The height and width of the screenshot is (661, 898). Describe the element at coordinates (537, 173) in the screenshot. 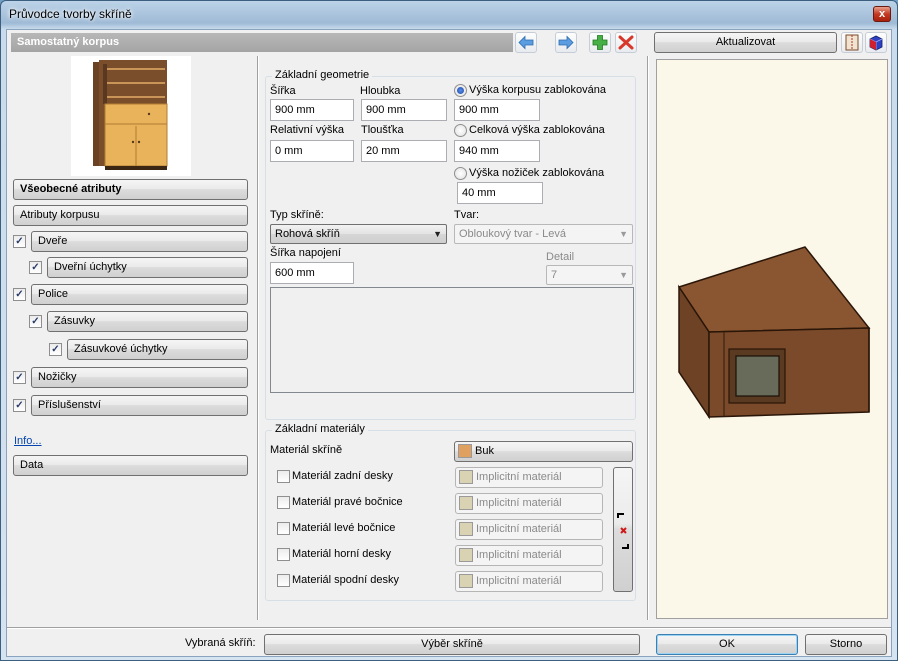

I see `legs-height-locked-label: Výška nožiček zablokována` at that location.